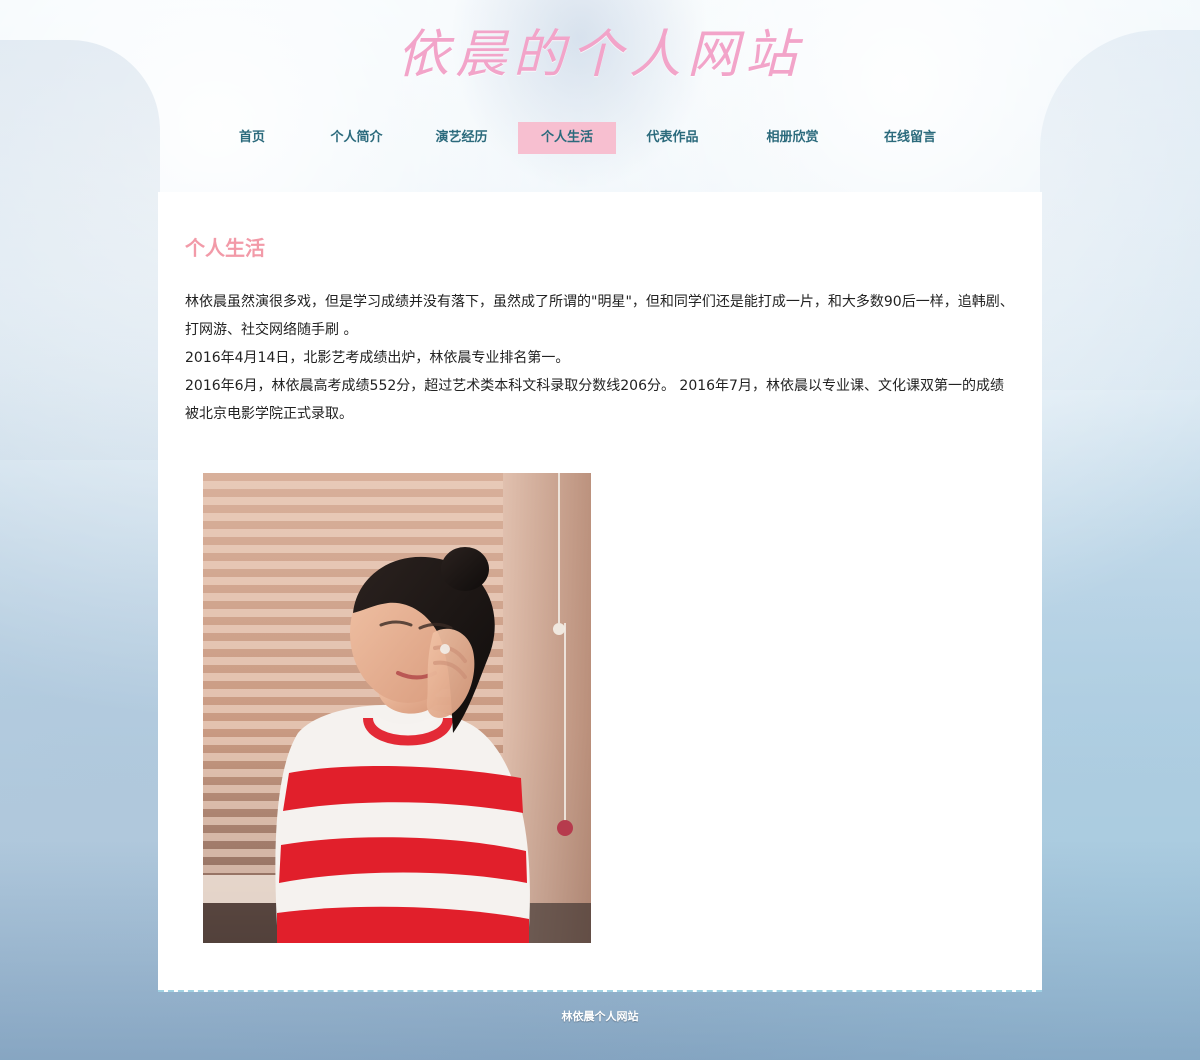 The height and width of the screenshot is (1060, 1200). I want to click on site-footer: 林依晨个人网站, so click(600, 1016).